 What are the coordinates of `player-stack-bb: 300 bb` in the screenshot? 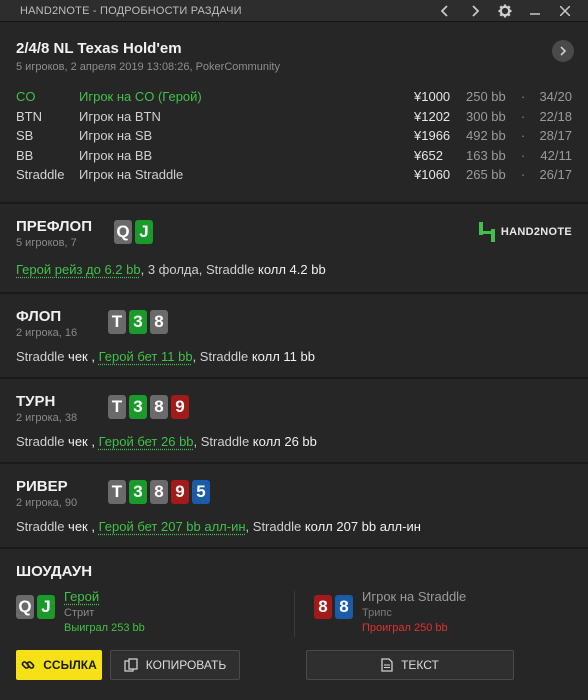 It's located at (486, 116).